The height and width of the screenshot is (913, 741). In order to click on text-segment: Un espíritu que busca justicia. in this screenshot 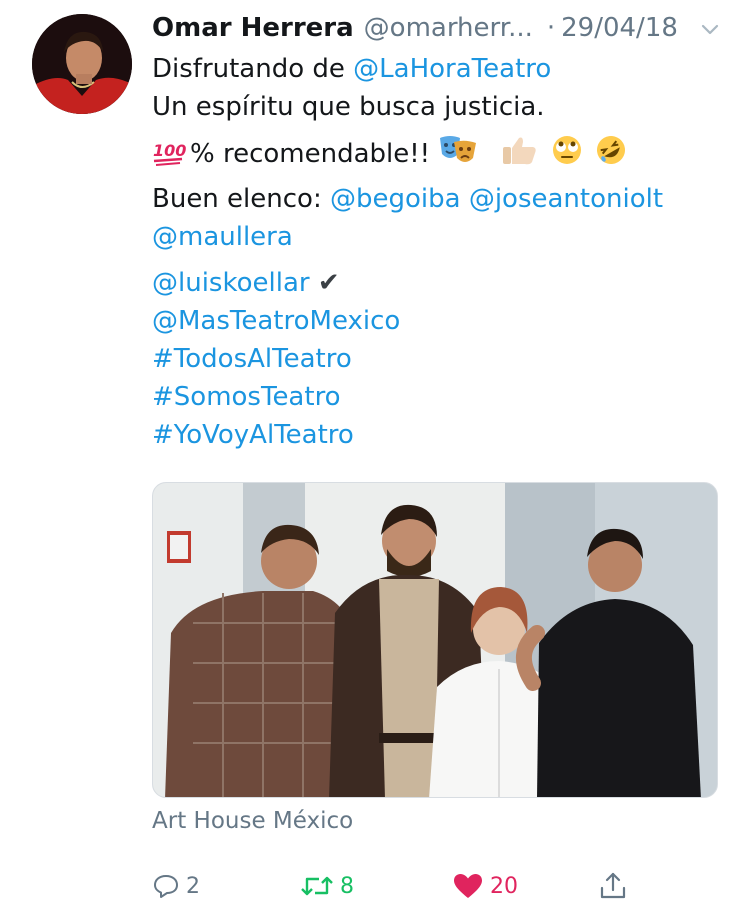, I will do `click(348, 107)`.